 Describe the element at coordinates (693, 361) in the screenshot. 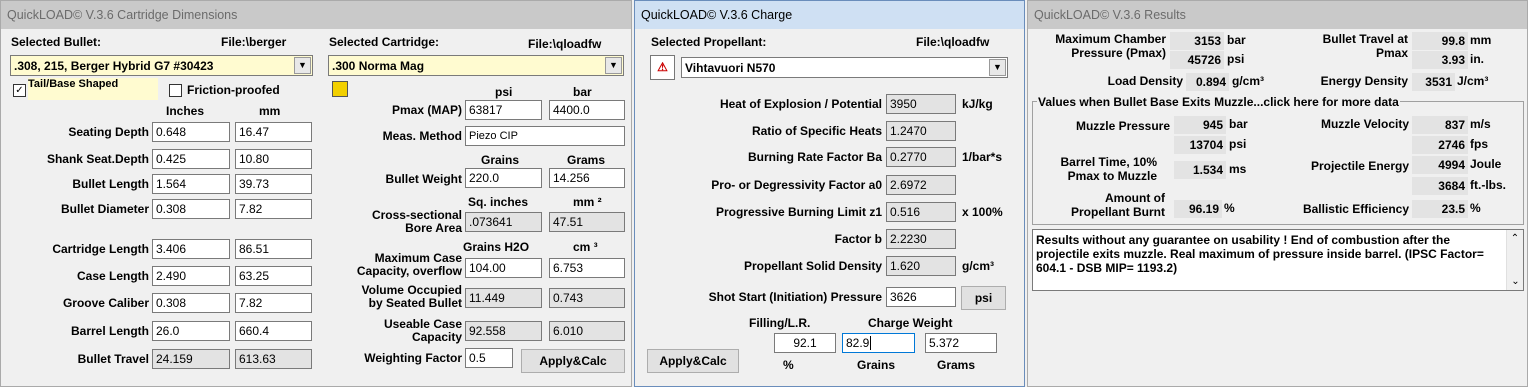

I see `charge-apply-calc-button: Apply&Calc` at that location.